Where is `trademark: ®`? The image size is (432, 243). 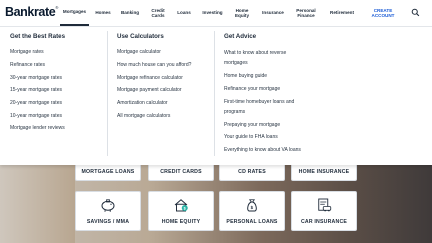
trademark: ® is located at coordinates (56, 7).